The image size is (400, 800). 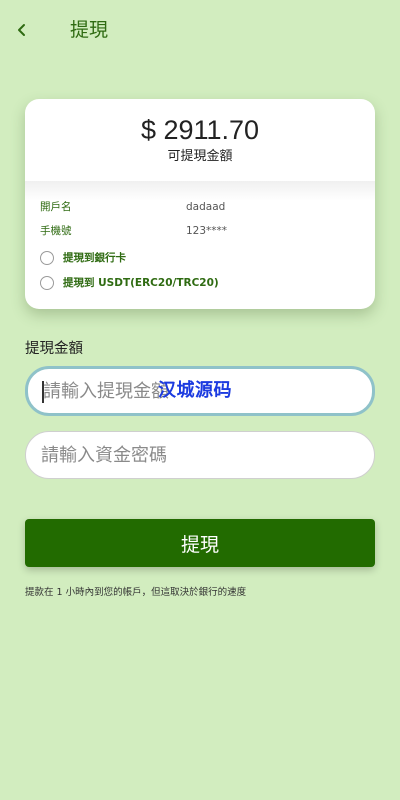 I want to click on amount-section-label: 提現金額, so click(x=54, y=349).